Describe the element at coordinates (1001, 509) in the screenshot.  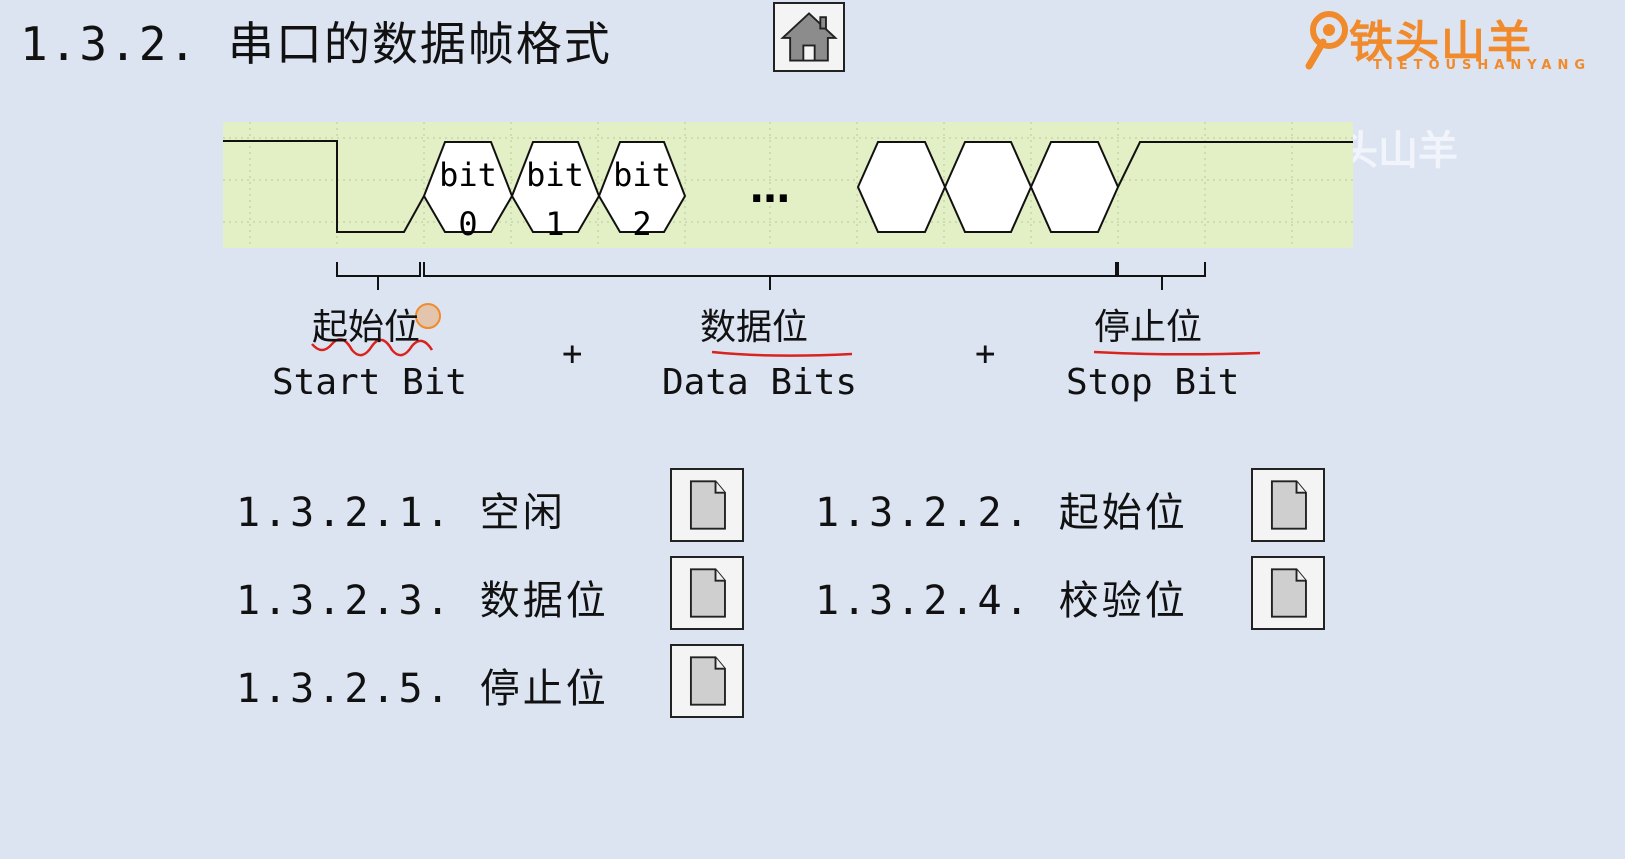
I see `section-link-start-bit: 1.3.2.2. 起始位` at that location.